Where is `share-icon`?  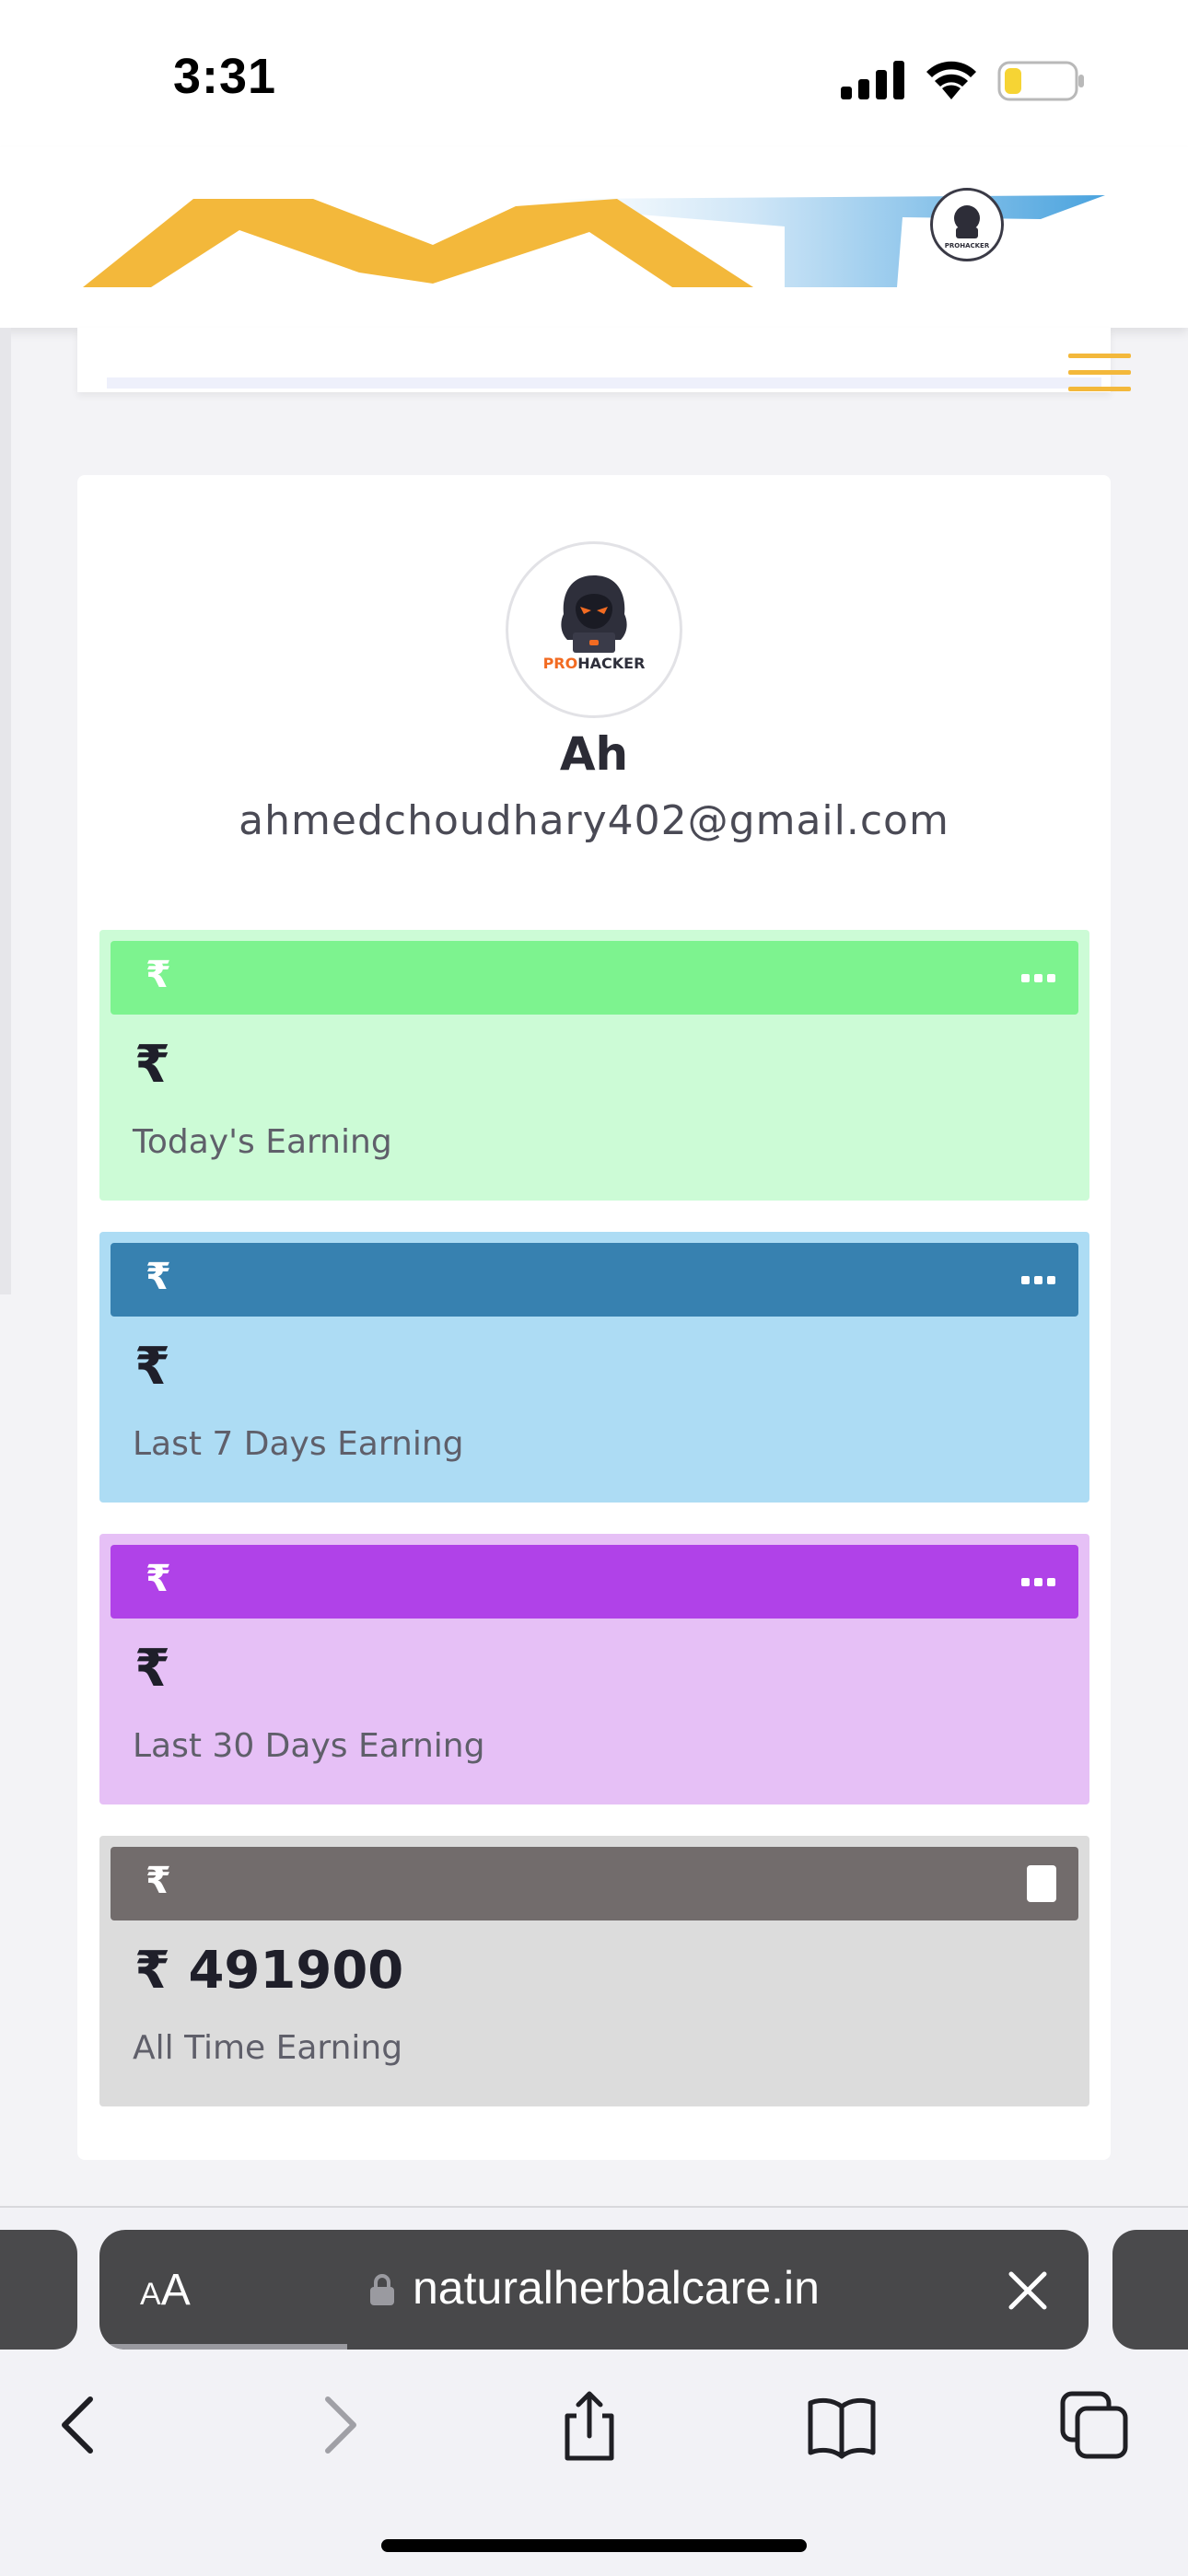 share-icon is located at coordinates (589, 2425).